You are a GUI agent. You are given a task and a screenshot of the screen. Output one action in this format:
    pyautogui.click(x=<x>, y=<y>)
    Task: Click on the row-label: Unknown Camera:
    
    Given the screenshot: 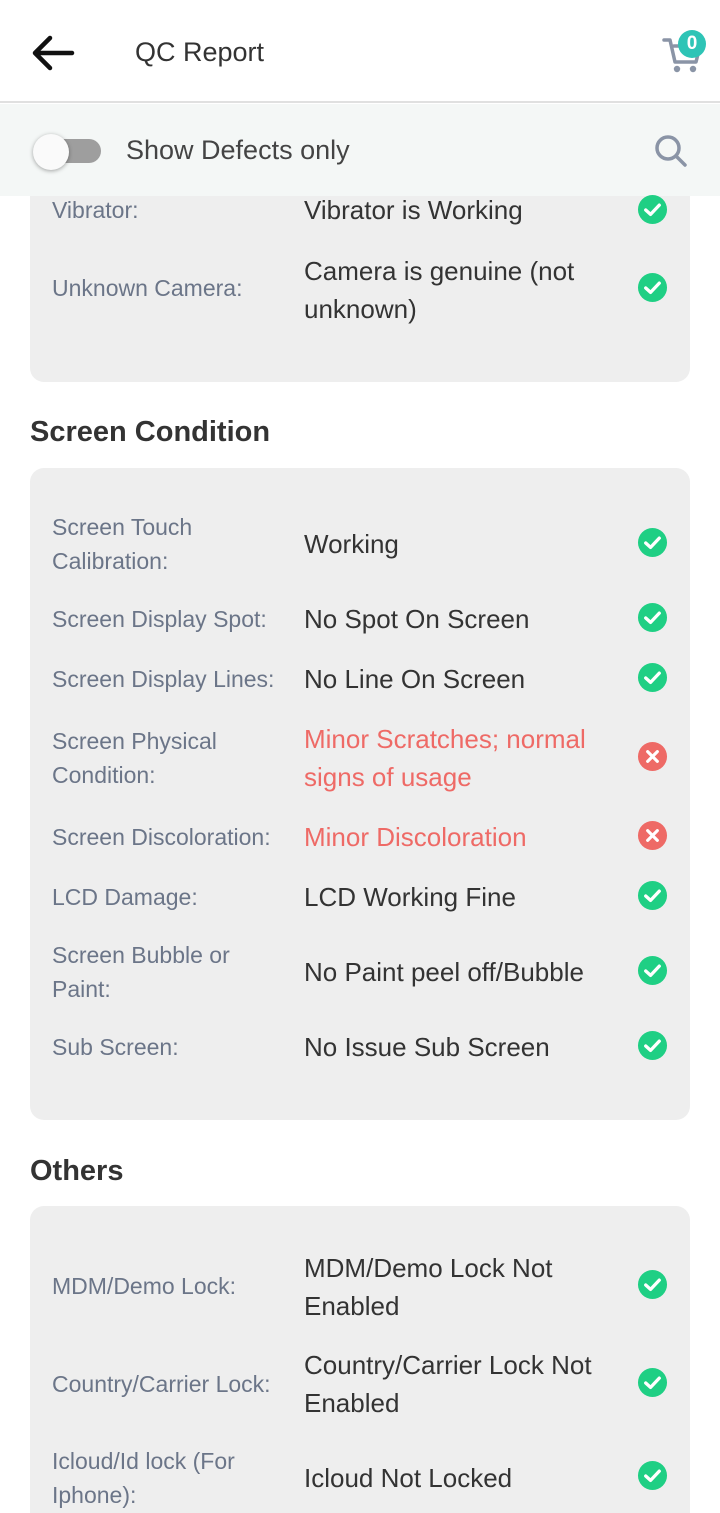 What is the action you would take?
    pyautogui.click(x=147, y=288)
    